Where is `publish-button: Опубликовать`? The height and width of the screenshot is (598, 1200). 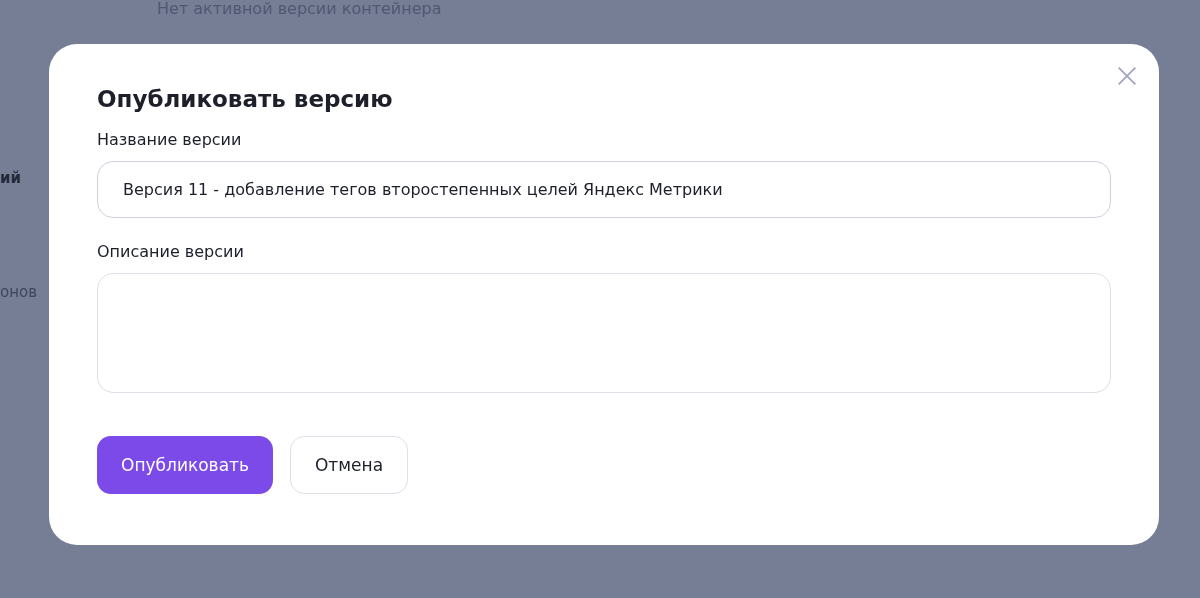
publish-button: Опубликовать is located at coordinates (185, 465).